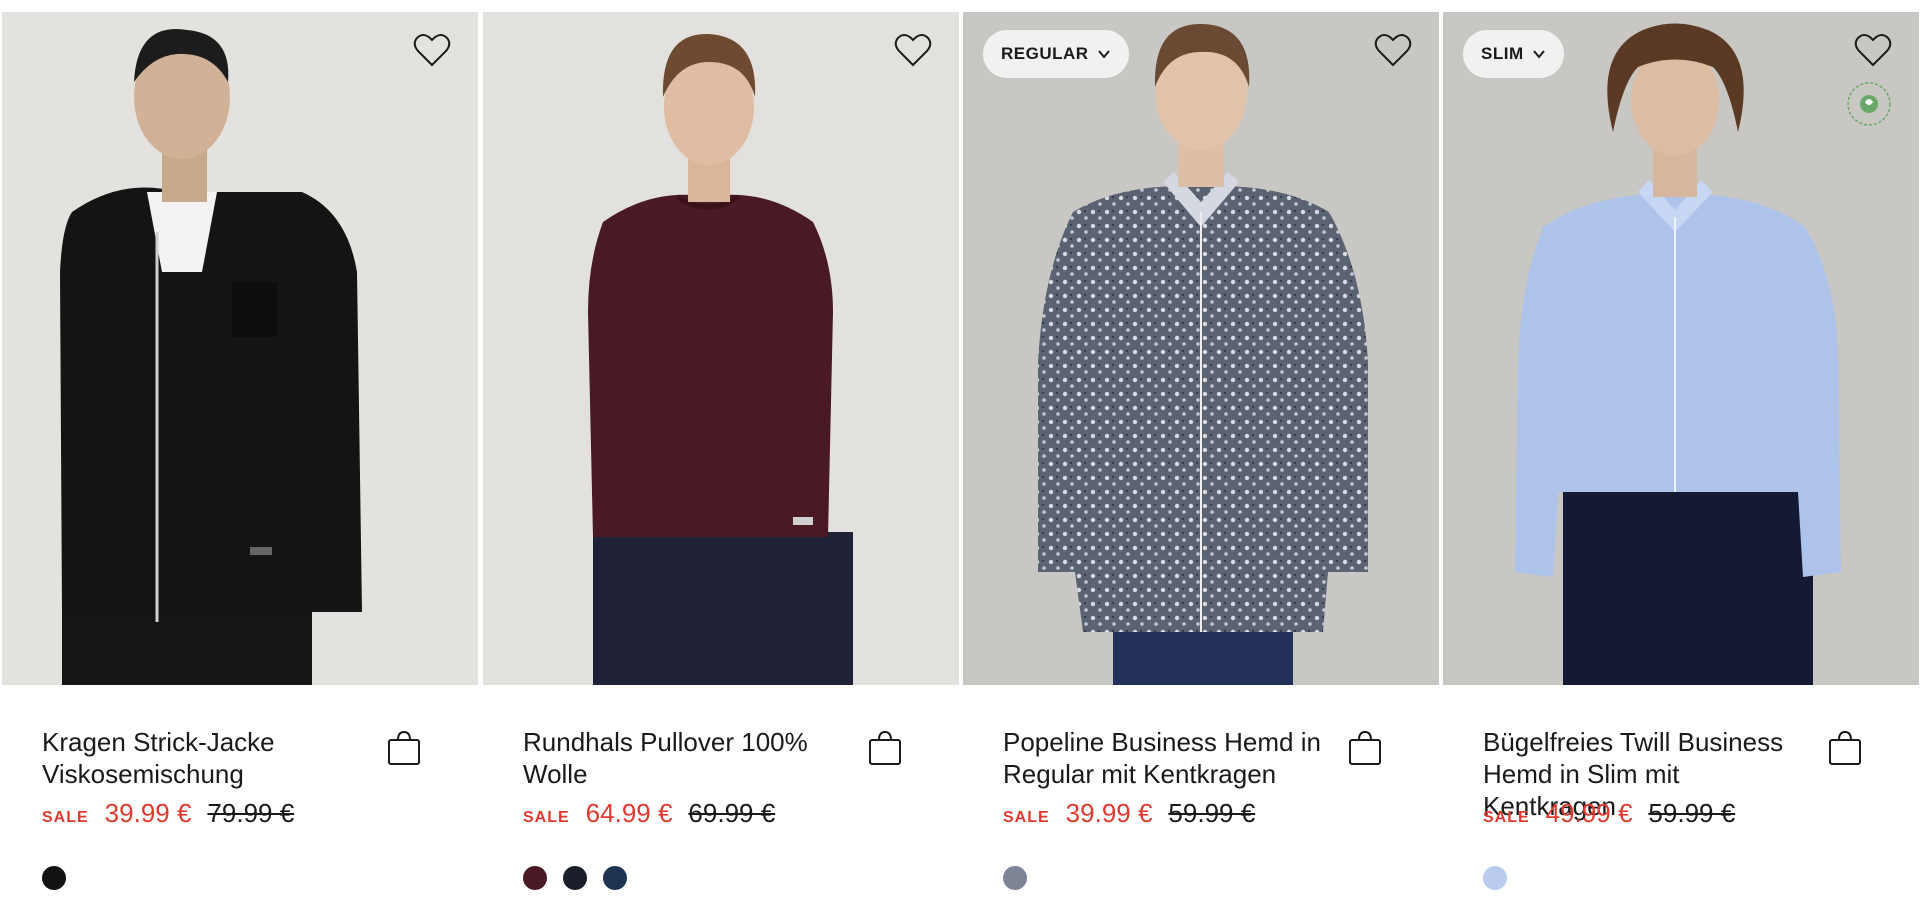  What do you see at coordinates (207, 758) in the screenshot?
I see `product-title: Kragen Strick-Jacke Viskosemischung` at bounding box center [207, 758].